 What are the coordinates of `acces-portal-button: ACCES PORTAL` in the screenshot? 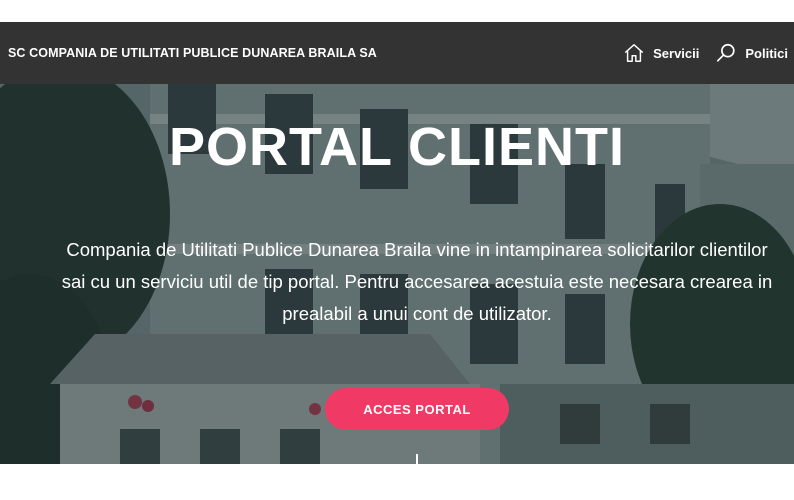 It's located at (417, 409).